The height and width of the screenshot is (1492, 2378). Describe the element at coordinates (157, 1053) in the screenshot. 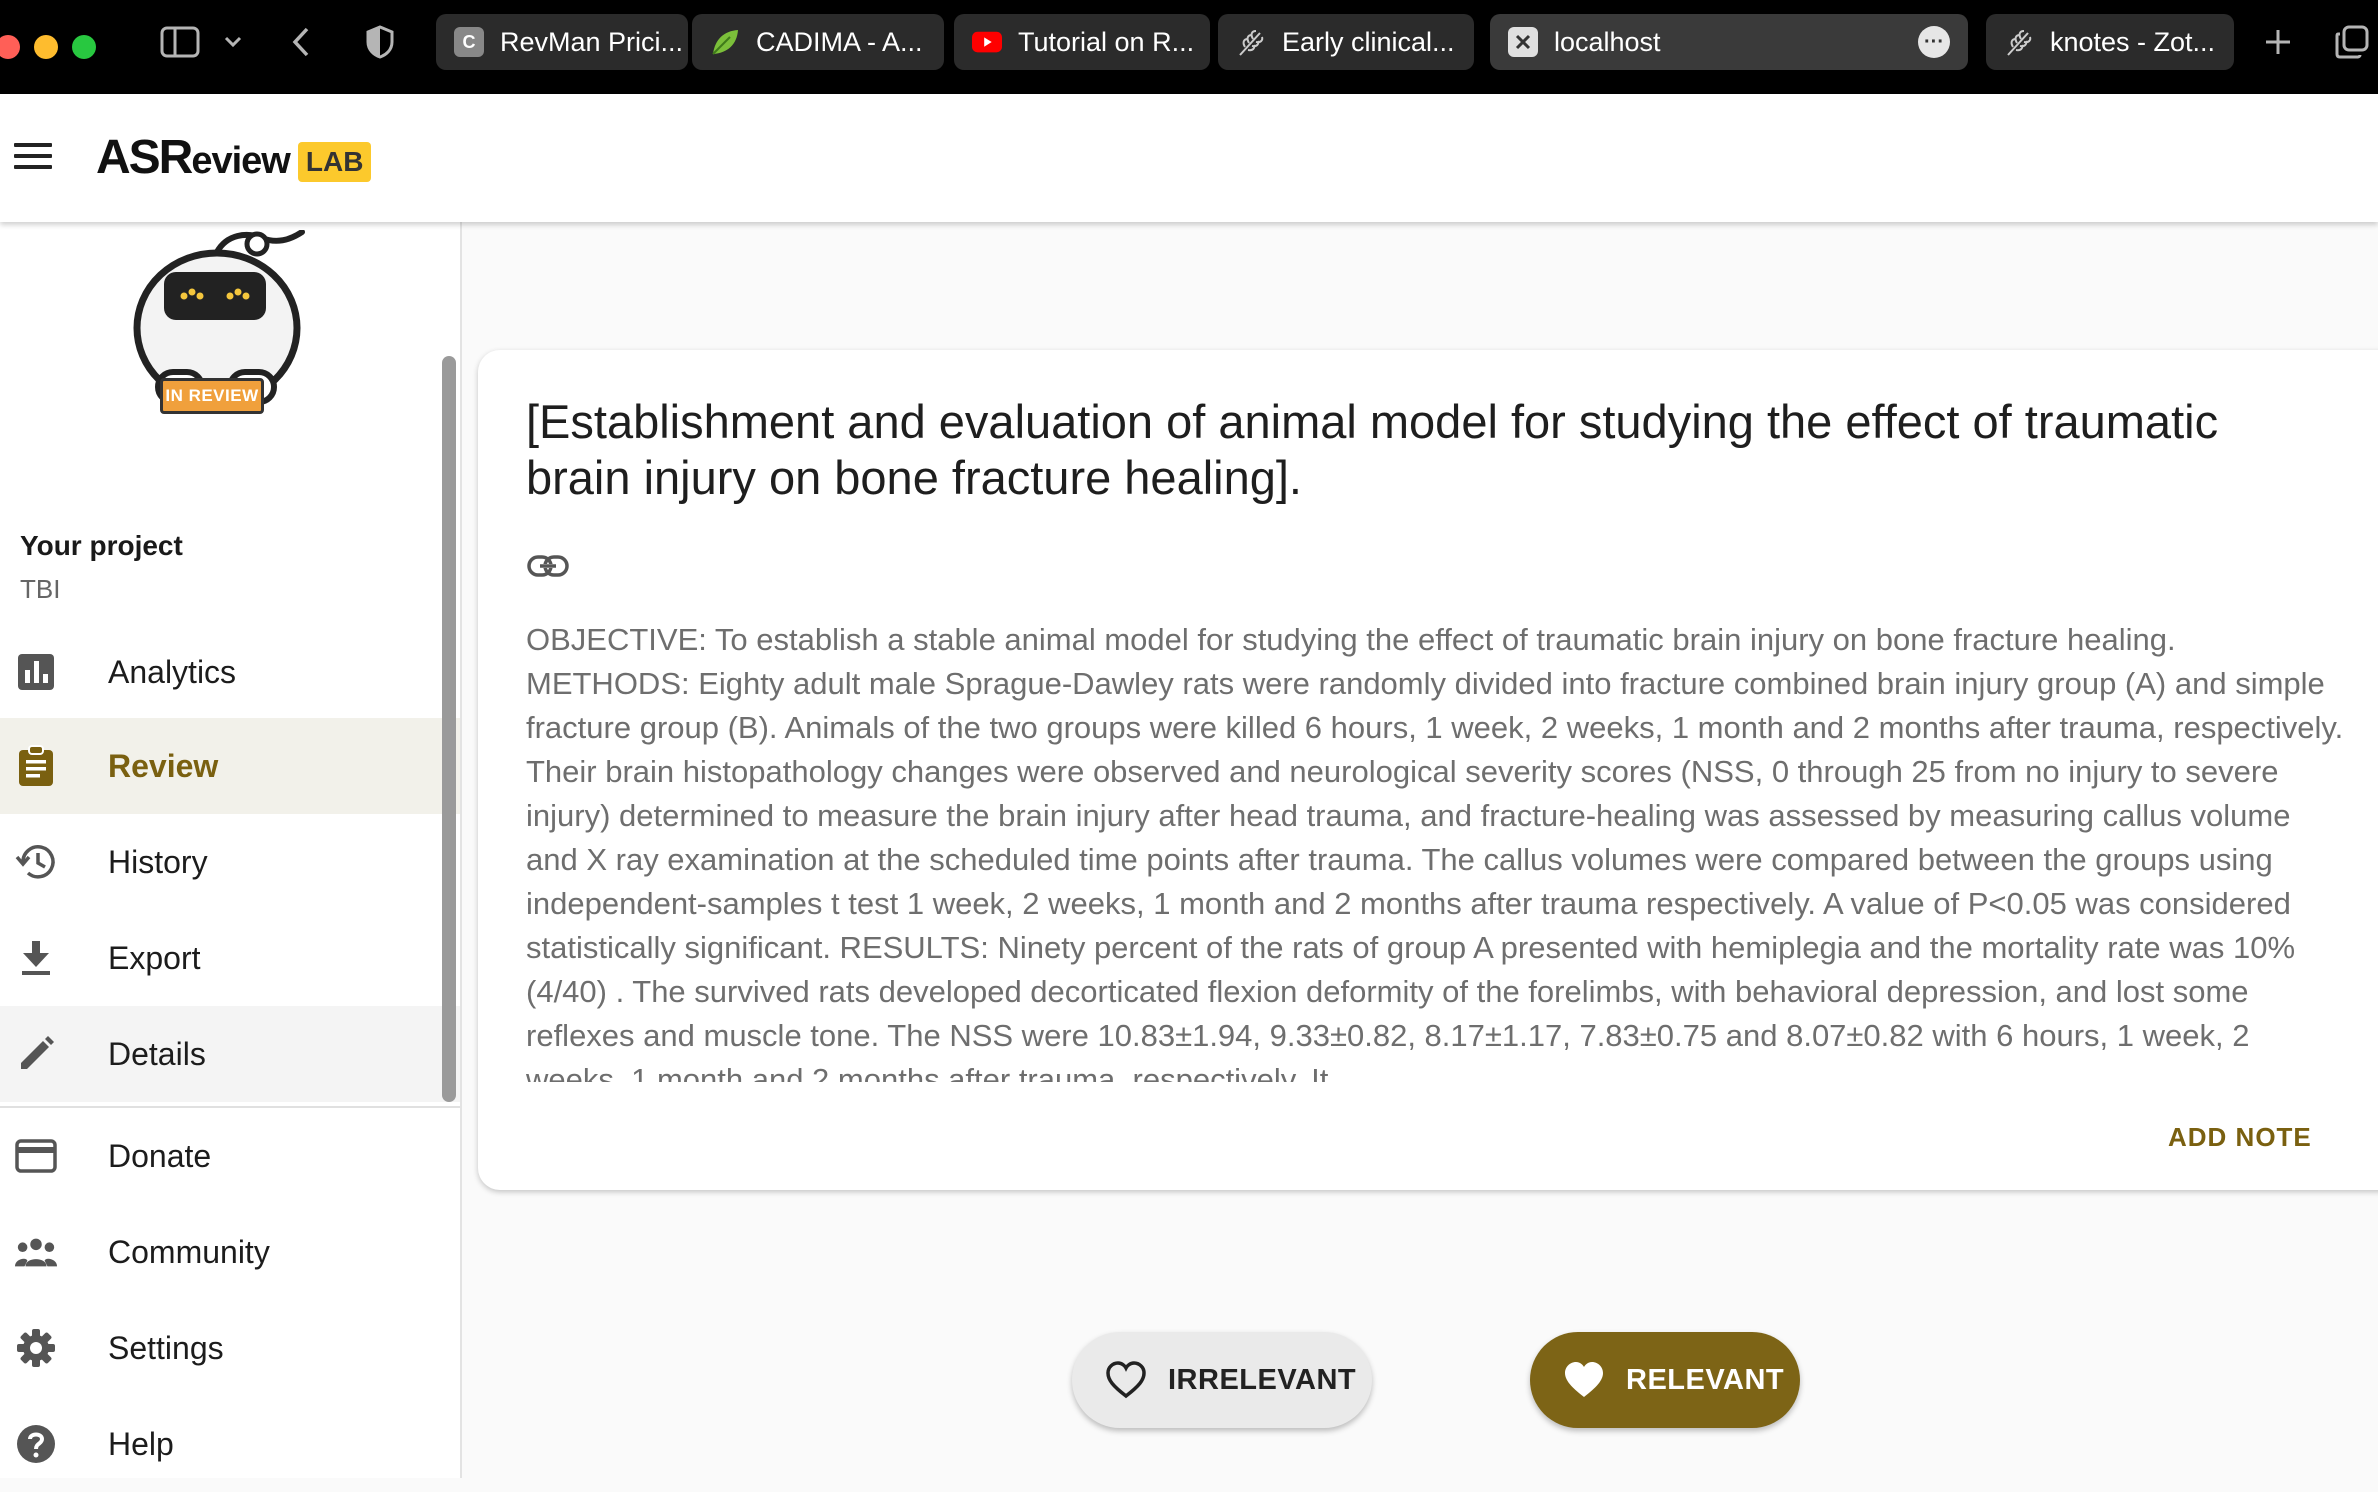

I see `sidebar-item-label: Details` at that location.